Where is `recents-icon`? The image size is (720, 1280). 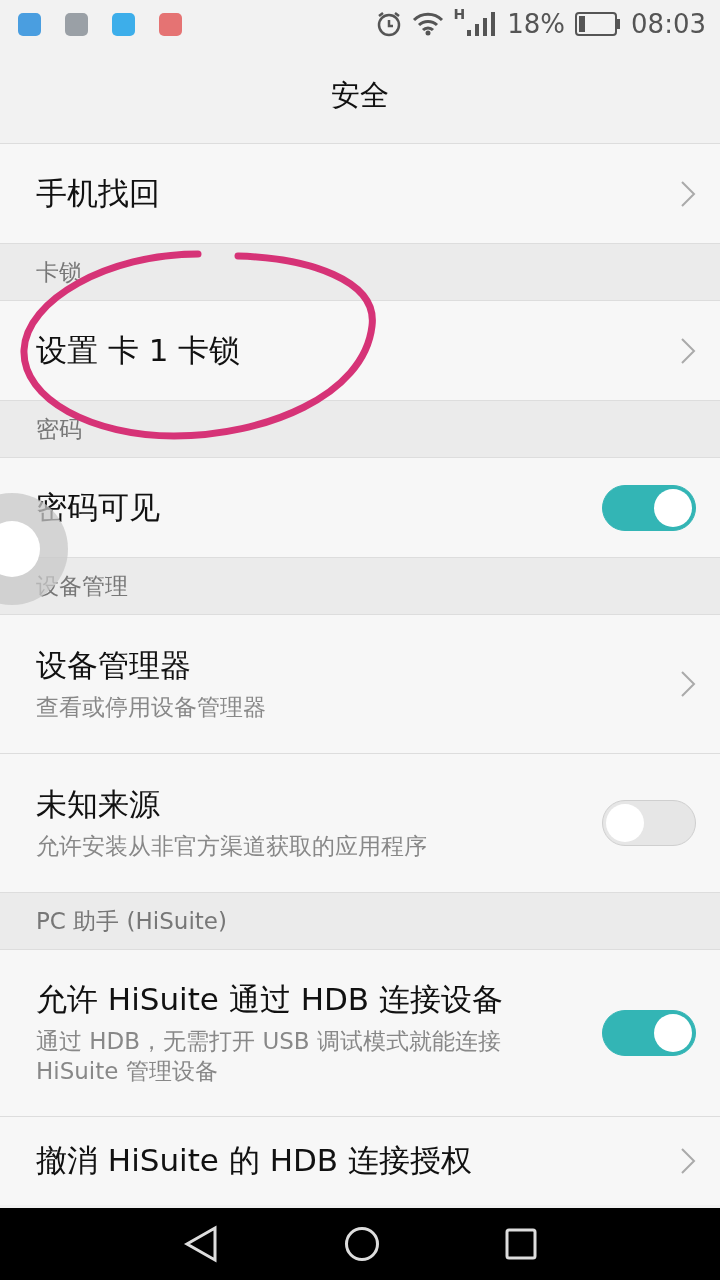 recents-icon is located at coordinates (521, 1244).